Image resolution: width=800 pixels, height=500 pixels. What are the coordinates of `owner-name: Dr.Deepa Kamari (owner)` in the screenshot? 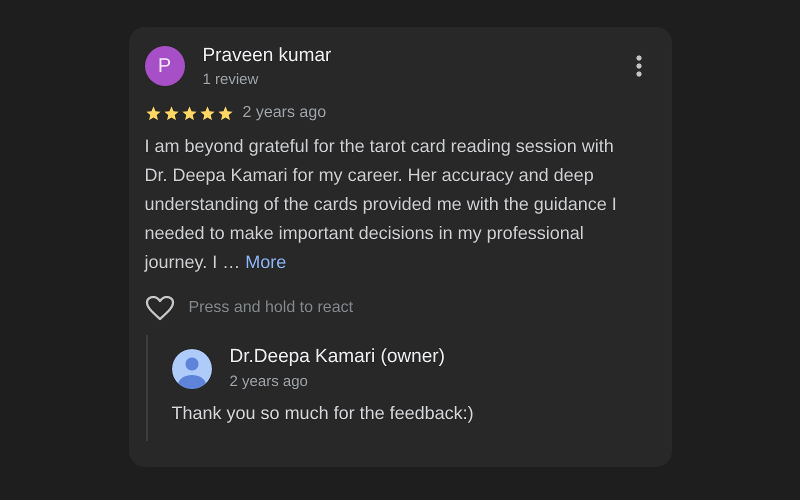 It's located at (338, 357).